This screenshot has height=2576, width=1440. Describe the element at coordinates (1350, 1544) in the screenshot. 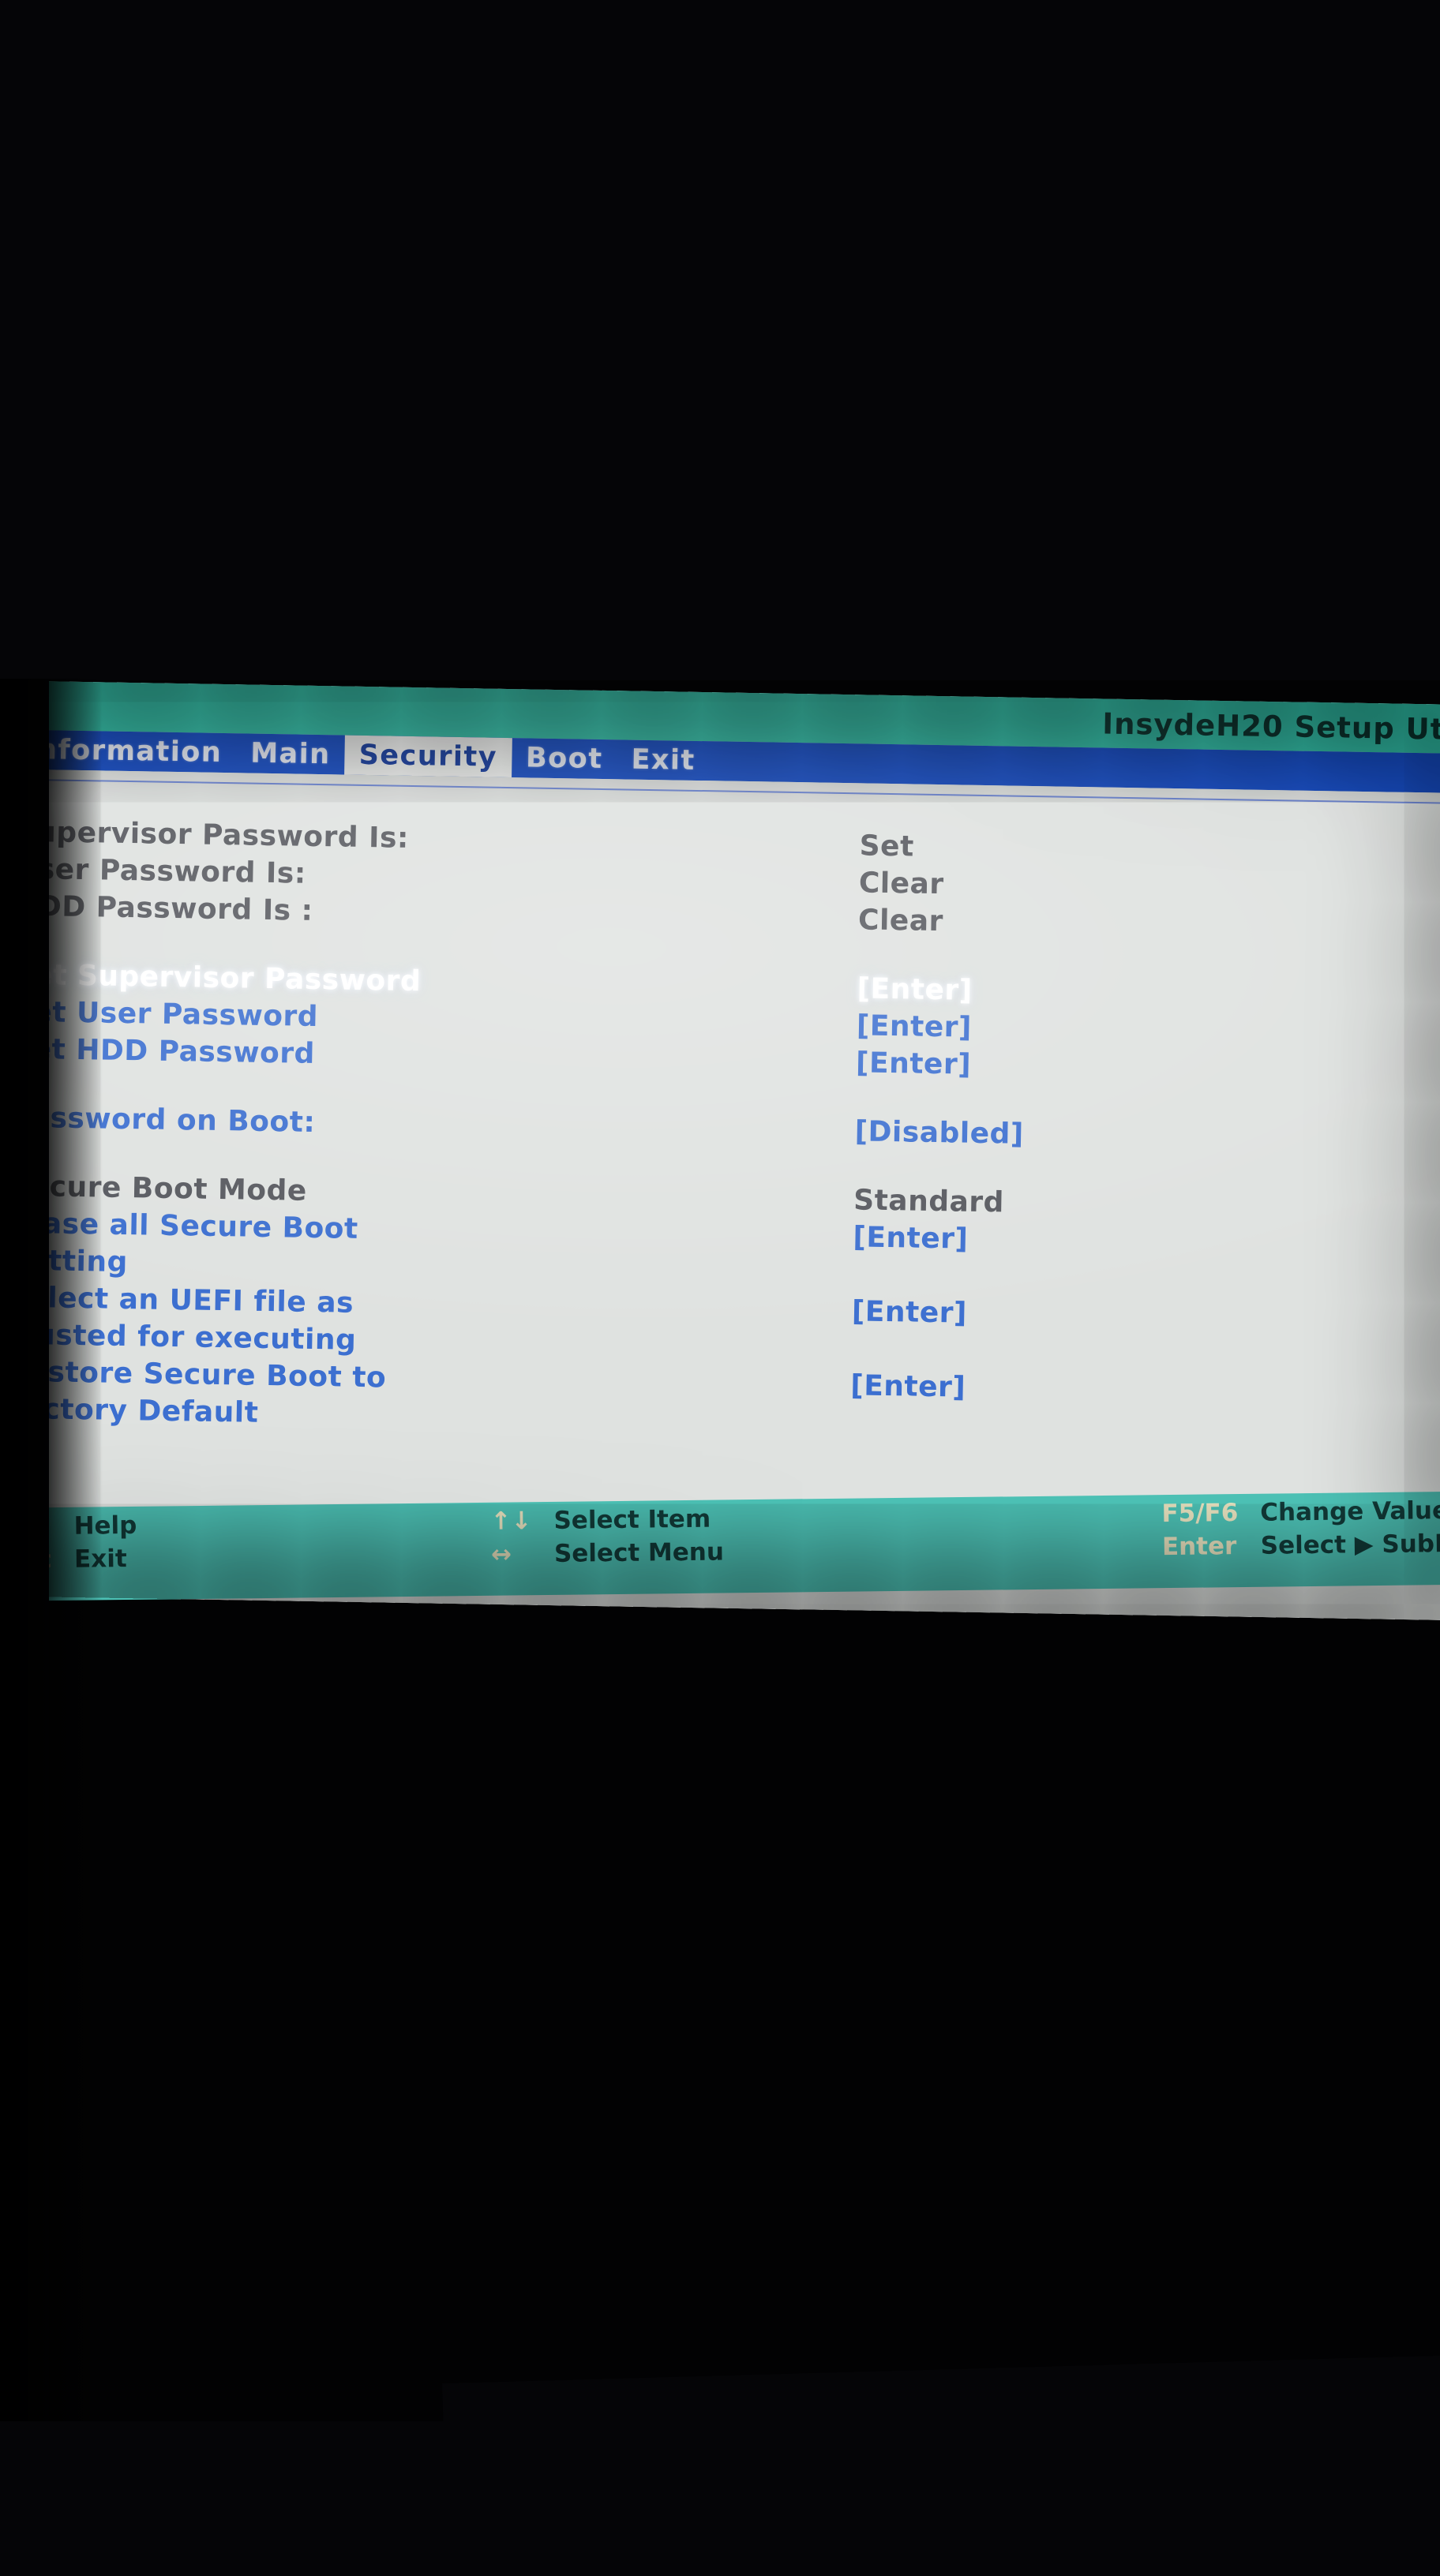

I see `footer-description: Select ▶ SubMenu` at that location.